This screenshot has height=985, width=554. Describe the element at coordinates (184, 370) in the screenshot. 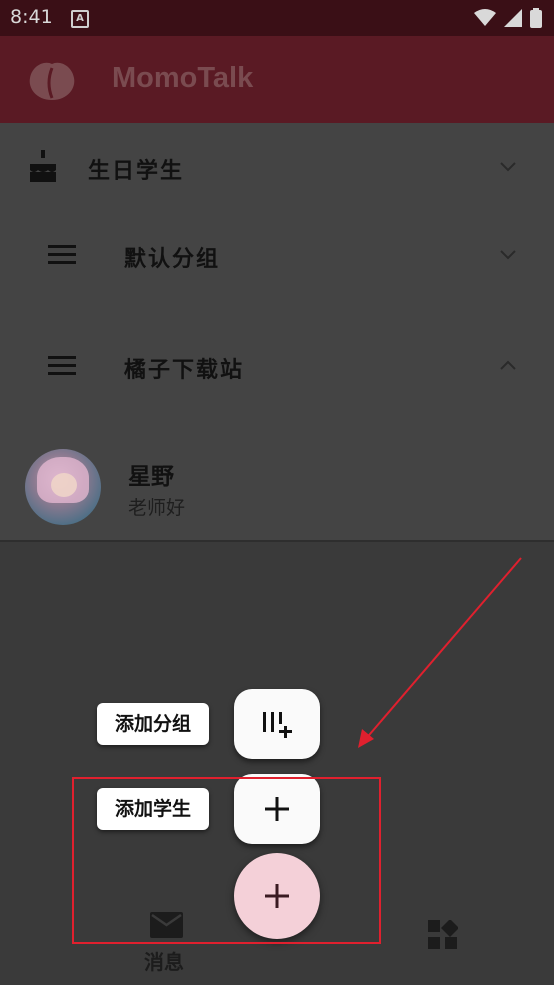

I see `group-label: 橘子下载站` at that location.